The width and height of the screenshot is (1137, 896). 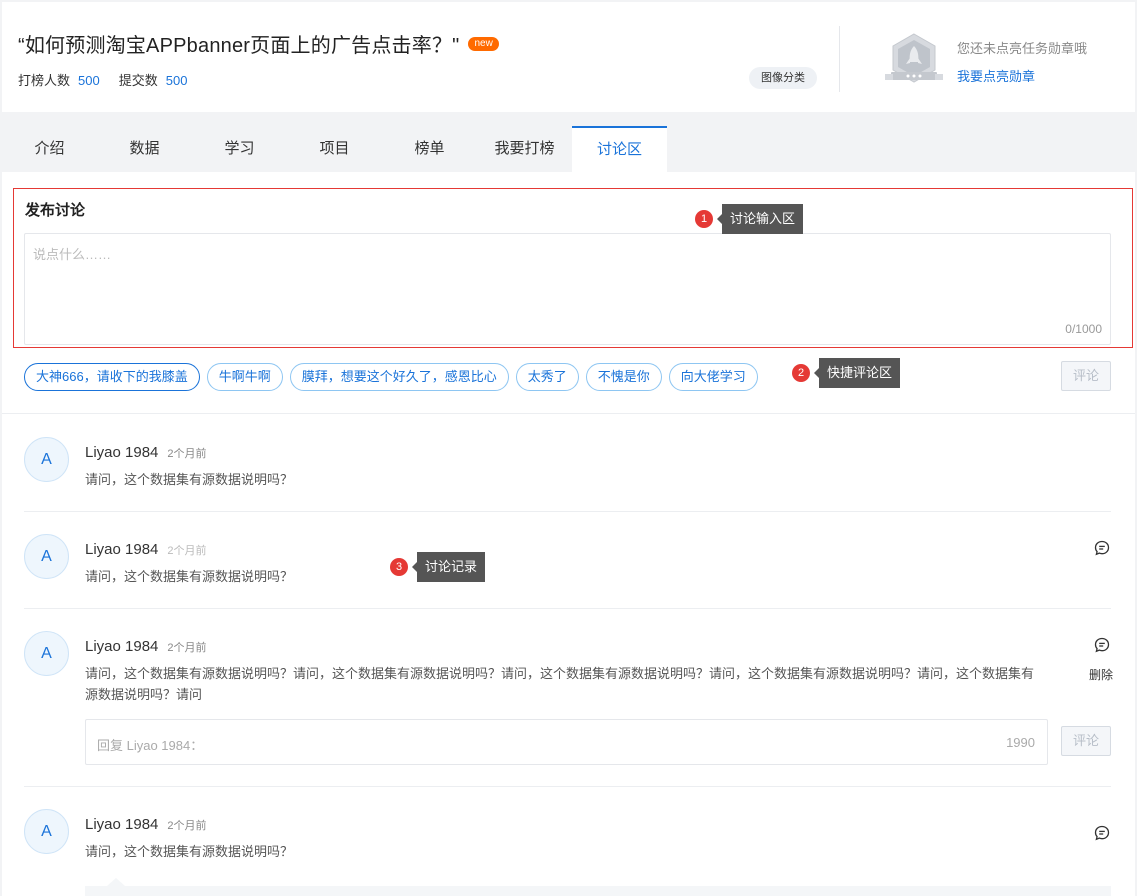 What do you see at coordinates (619, 149) in the screenshot?
I see `tab-discussion: 讨论区` at bounding box center [619, 149].